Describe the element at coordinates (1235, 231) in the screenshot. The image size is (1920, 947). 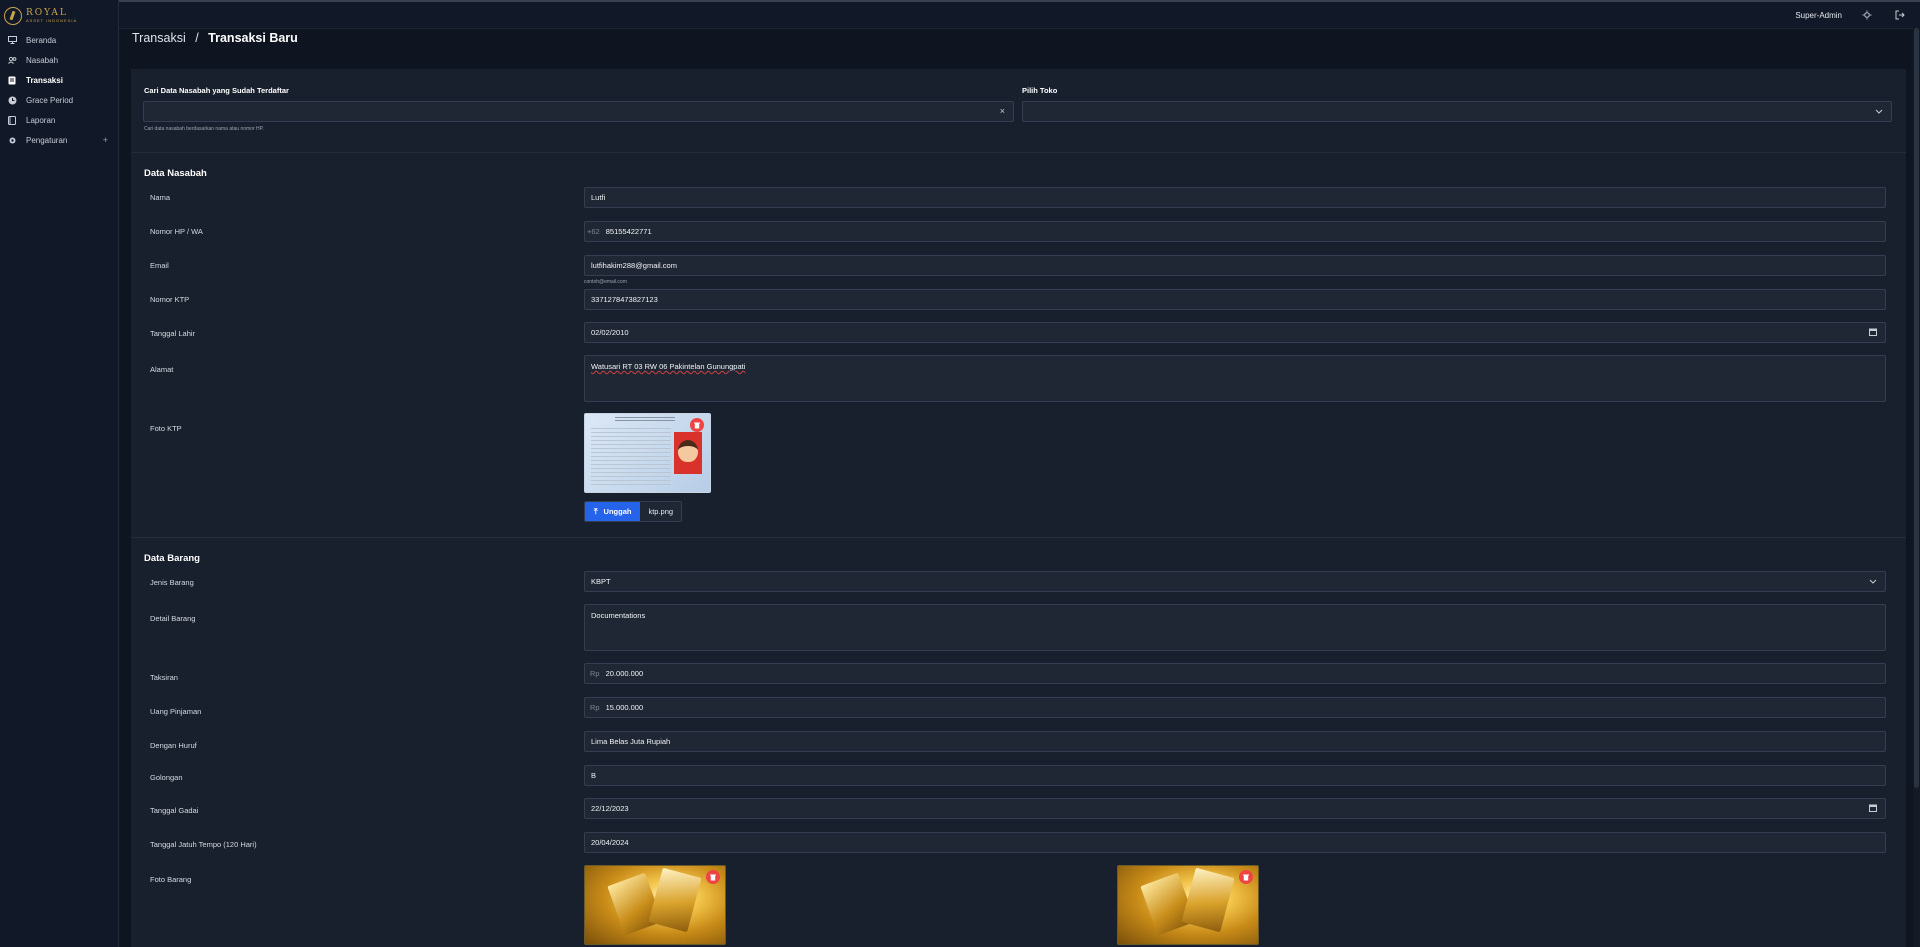
I see `hp-input: +62 85155422771` at that location.